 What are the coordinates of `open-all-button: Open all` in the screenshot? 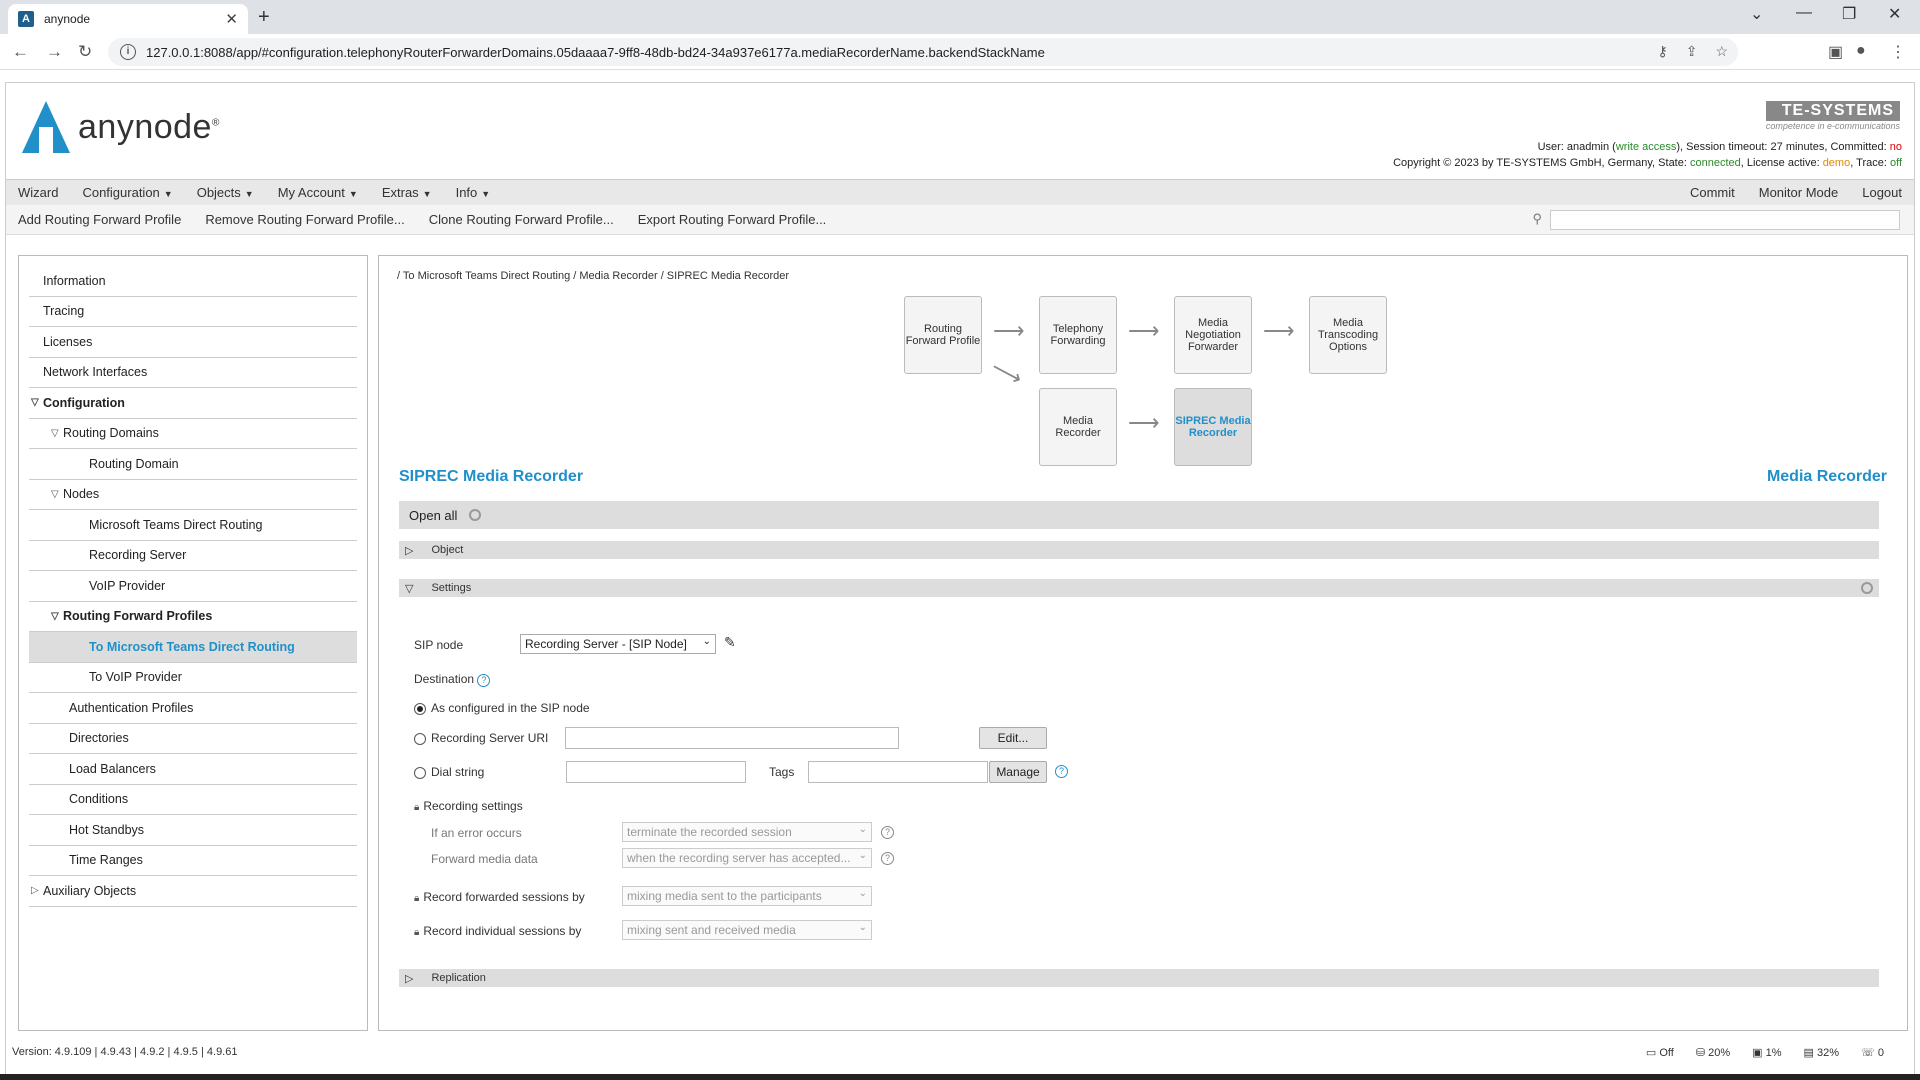 It's located at (433, 515).